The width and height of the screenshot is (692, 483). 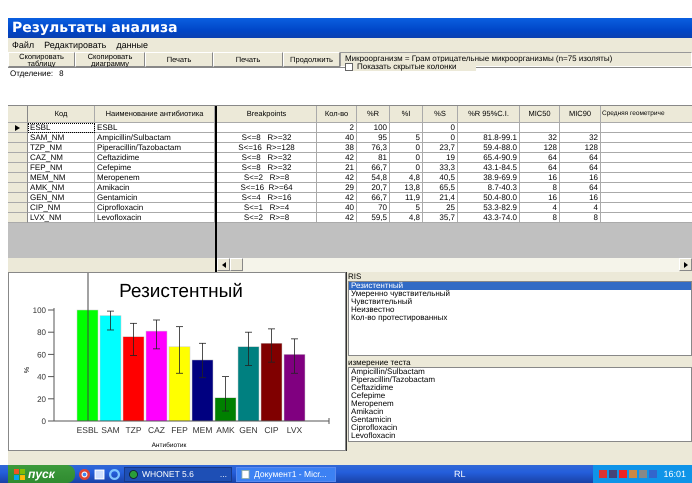 What do you see at coordinates (267, 218) in the screenshot?
I see `table-cell: S<=2 R>=8` at bounding box center [267, 218].